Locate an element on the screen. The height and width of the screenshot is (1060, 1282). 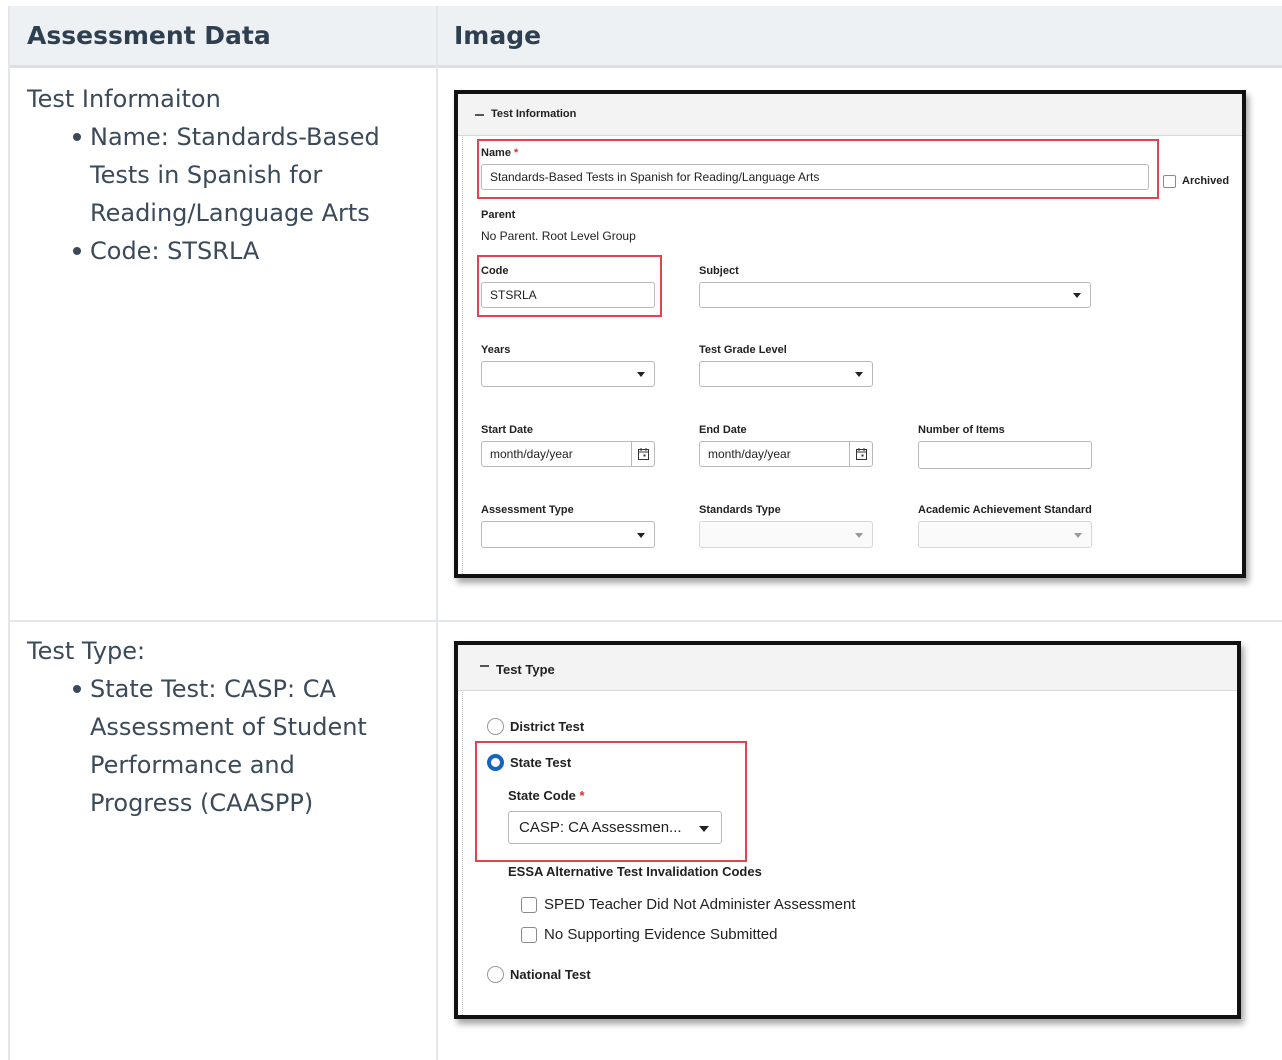
row-divider is located at coordinates (645, 621).